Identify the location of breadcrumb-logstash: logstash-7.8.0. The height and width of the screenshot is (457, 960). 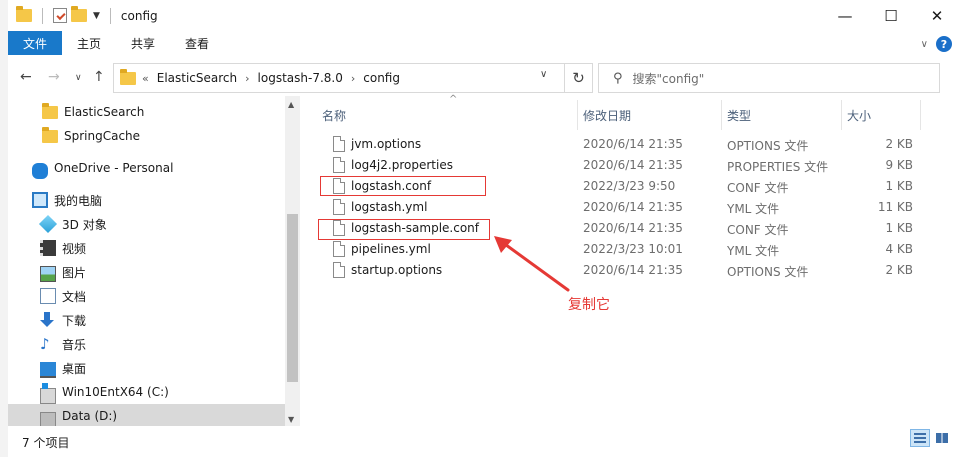
(300, 78).